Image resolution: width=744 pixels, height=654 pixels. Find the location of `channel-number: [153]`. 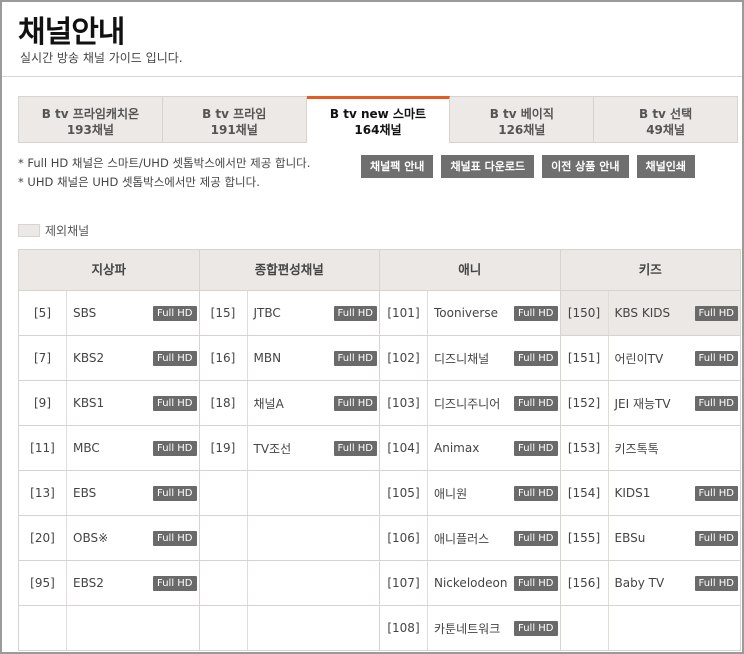

channel-number: [153] is located at coordinates (585, 448).